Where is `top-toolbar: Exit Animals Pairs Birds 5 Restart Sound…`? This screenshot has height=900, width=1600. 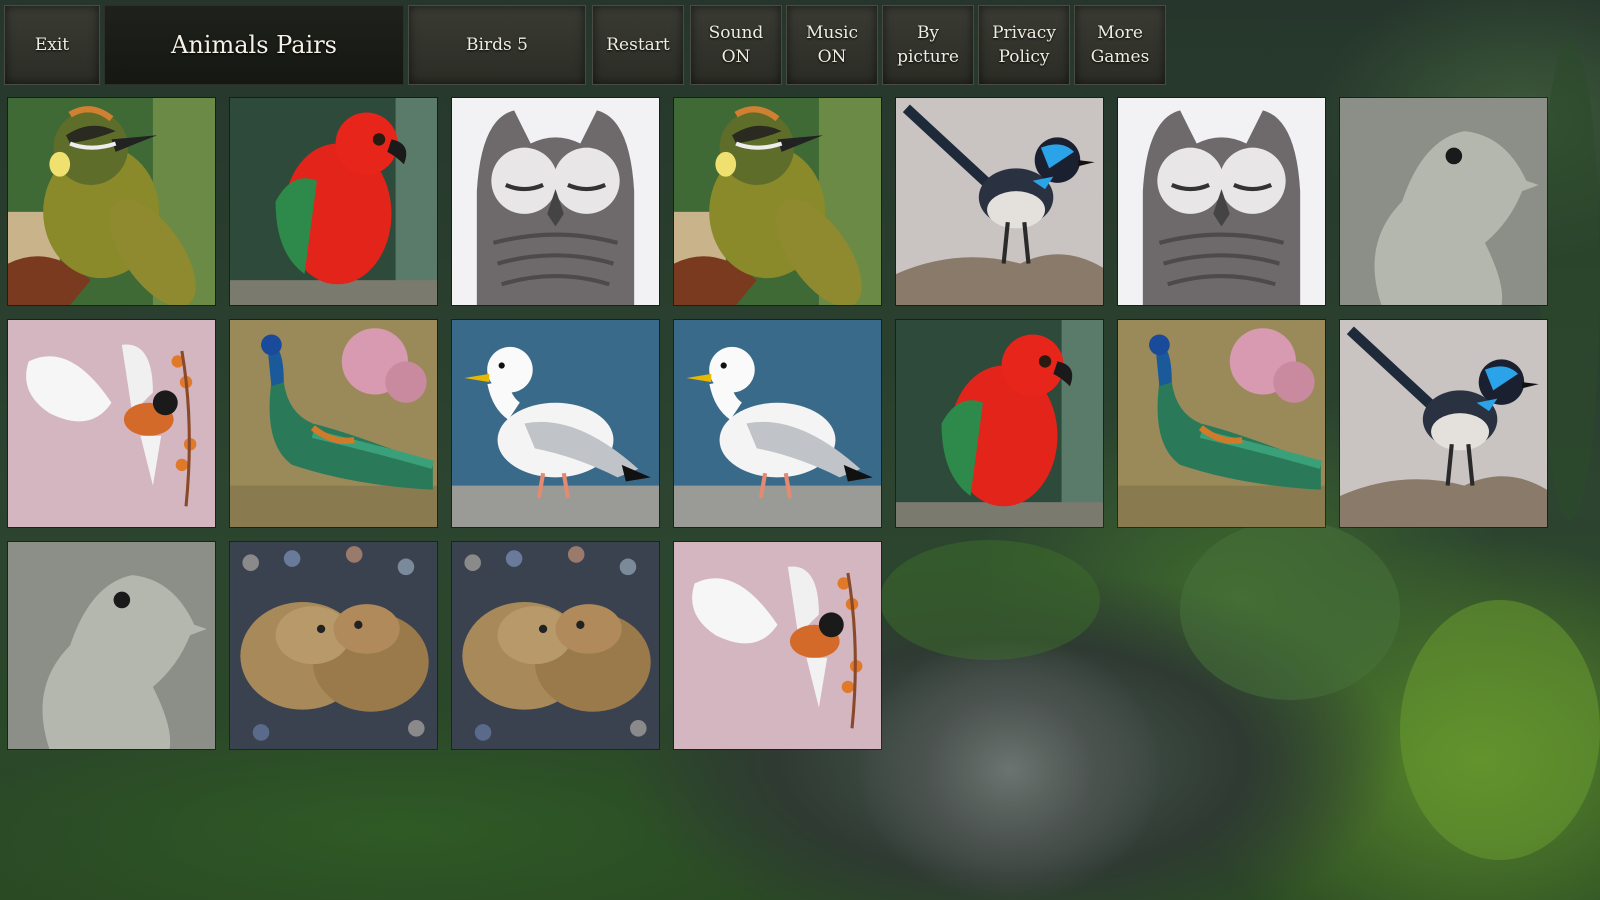
top-toolbar: Exit Animals Pairs Birds 5 Restart Sound… is located at coordinates (585, 46).